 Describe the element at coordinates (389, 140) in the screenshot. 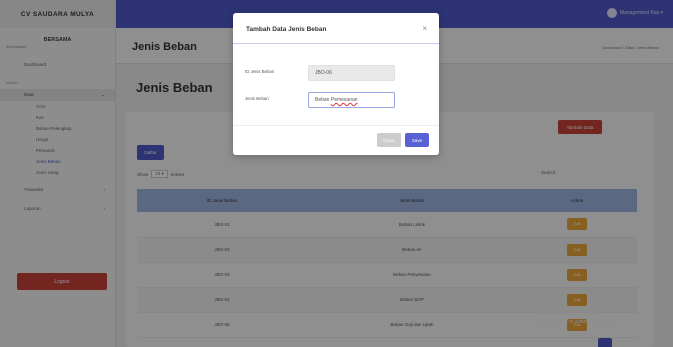

I see `close-button: Close` at that location.